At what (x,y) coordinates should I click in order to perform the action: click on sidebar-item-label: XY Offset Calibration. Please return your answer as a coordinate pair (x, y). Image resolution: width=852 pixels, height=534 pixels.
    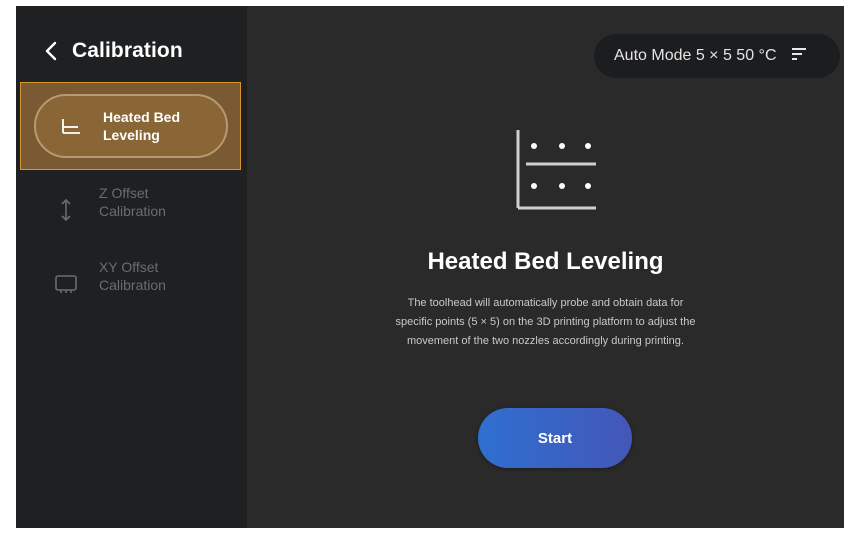
    Looking at the image, I should click on (132, 276).